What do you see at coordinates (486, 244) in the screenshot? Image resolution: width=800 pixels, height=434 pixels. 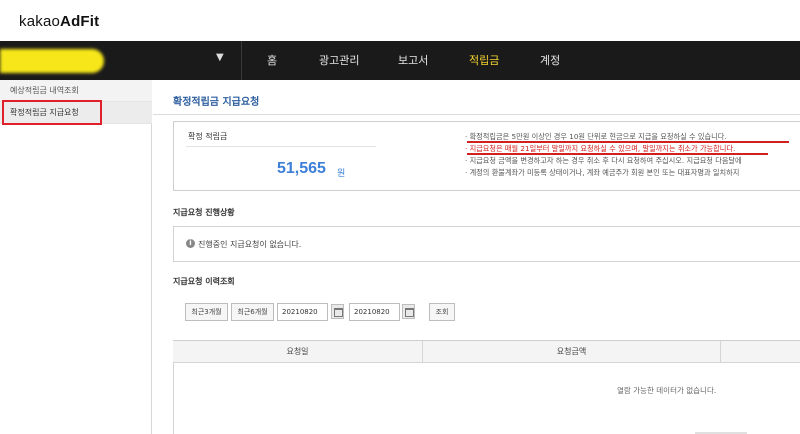 I see `status-panel: i 진행중인 지급요청이 없습니다.` at bounding box center [486, 244].